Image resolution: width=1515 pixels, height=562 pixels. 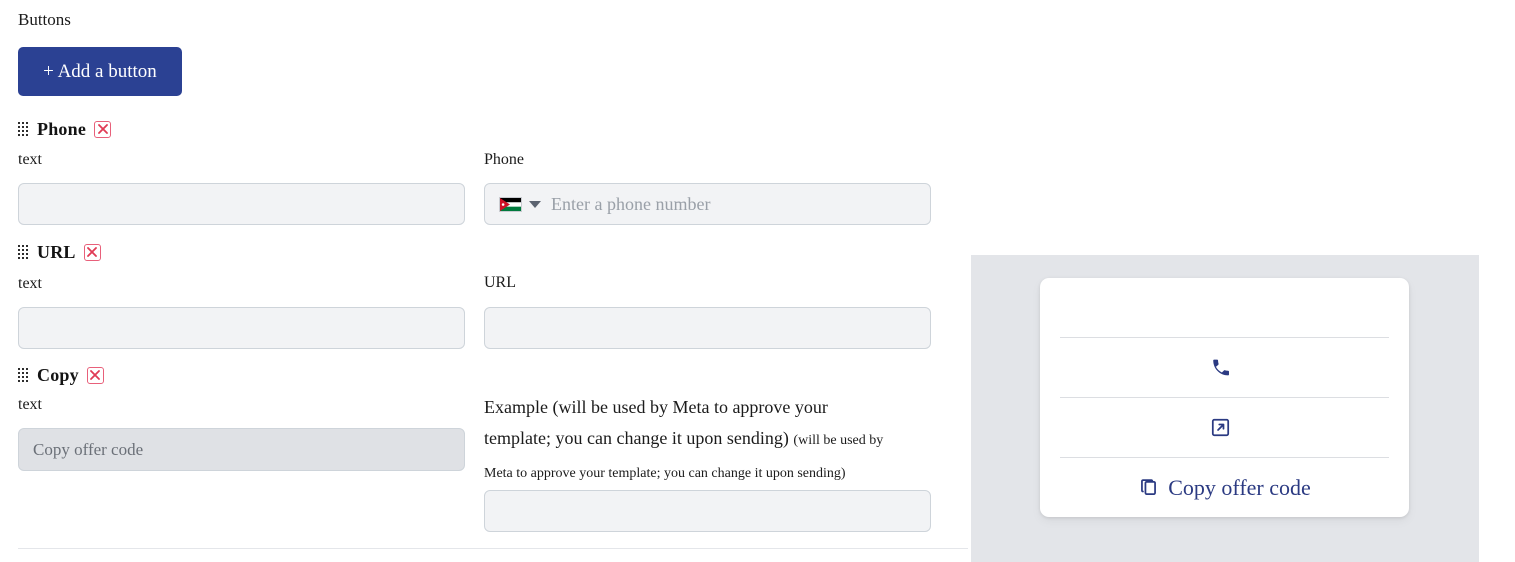 I want to click on preview-cta-url, so click(x=1224, y=427).